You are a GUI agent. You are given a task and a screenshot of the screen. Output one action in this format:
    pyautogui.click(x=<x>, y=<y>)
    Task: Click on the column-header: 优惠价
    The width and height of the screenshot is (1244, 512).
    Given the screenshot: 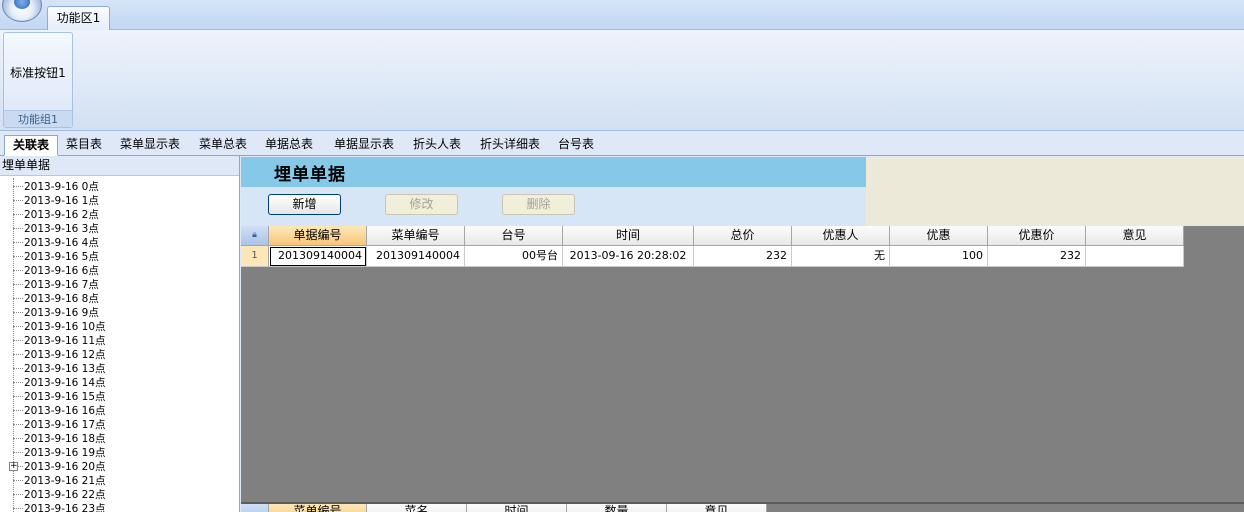 What is the action you would take?
    pyautogui.click(x=1037, y=236)
    